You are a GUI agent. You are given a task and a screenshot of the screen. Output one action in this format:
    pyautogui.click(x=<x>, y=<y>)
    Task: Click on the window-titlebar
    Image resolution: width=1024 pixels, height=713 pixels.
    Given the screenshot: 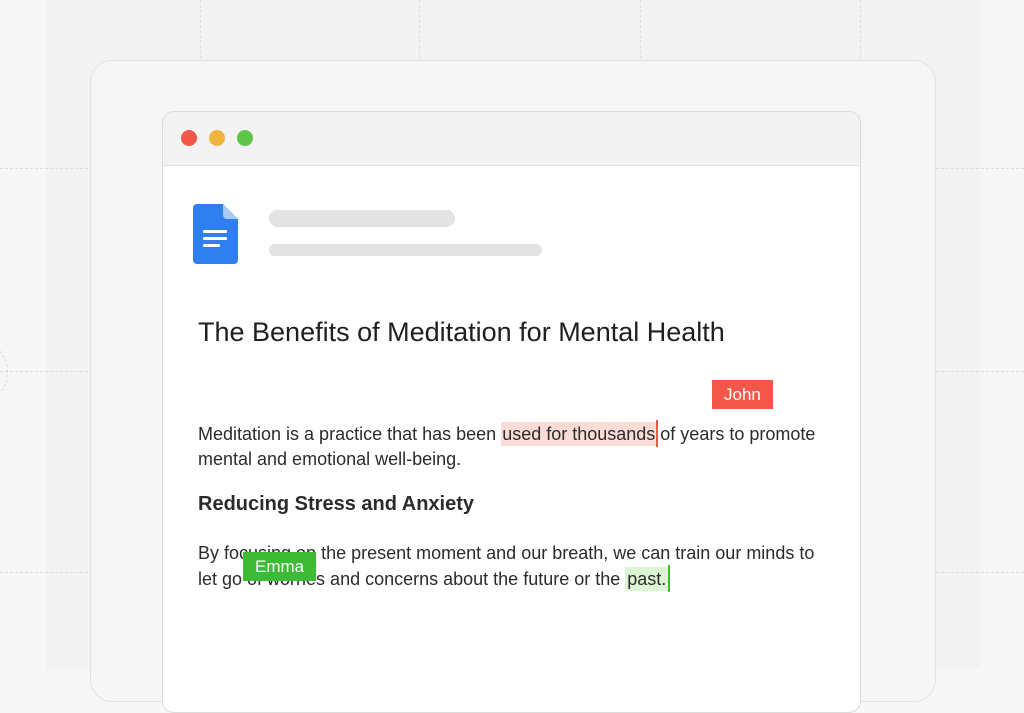 What is the action you would take?
    pyautogui.click(x=511, y=139)
    